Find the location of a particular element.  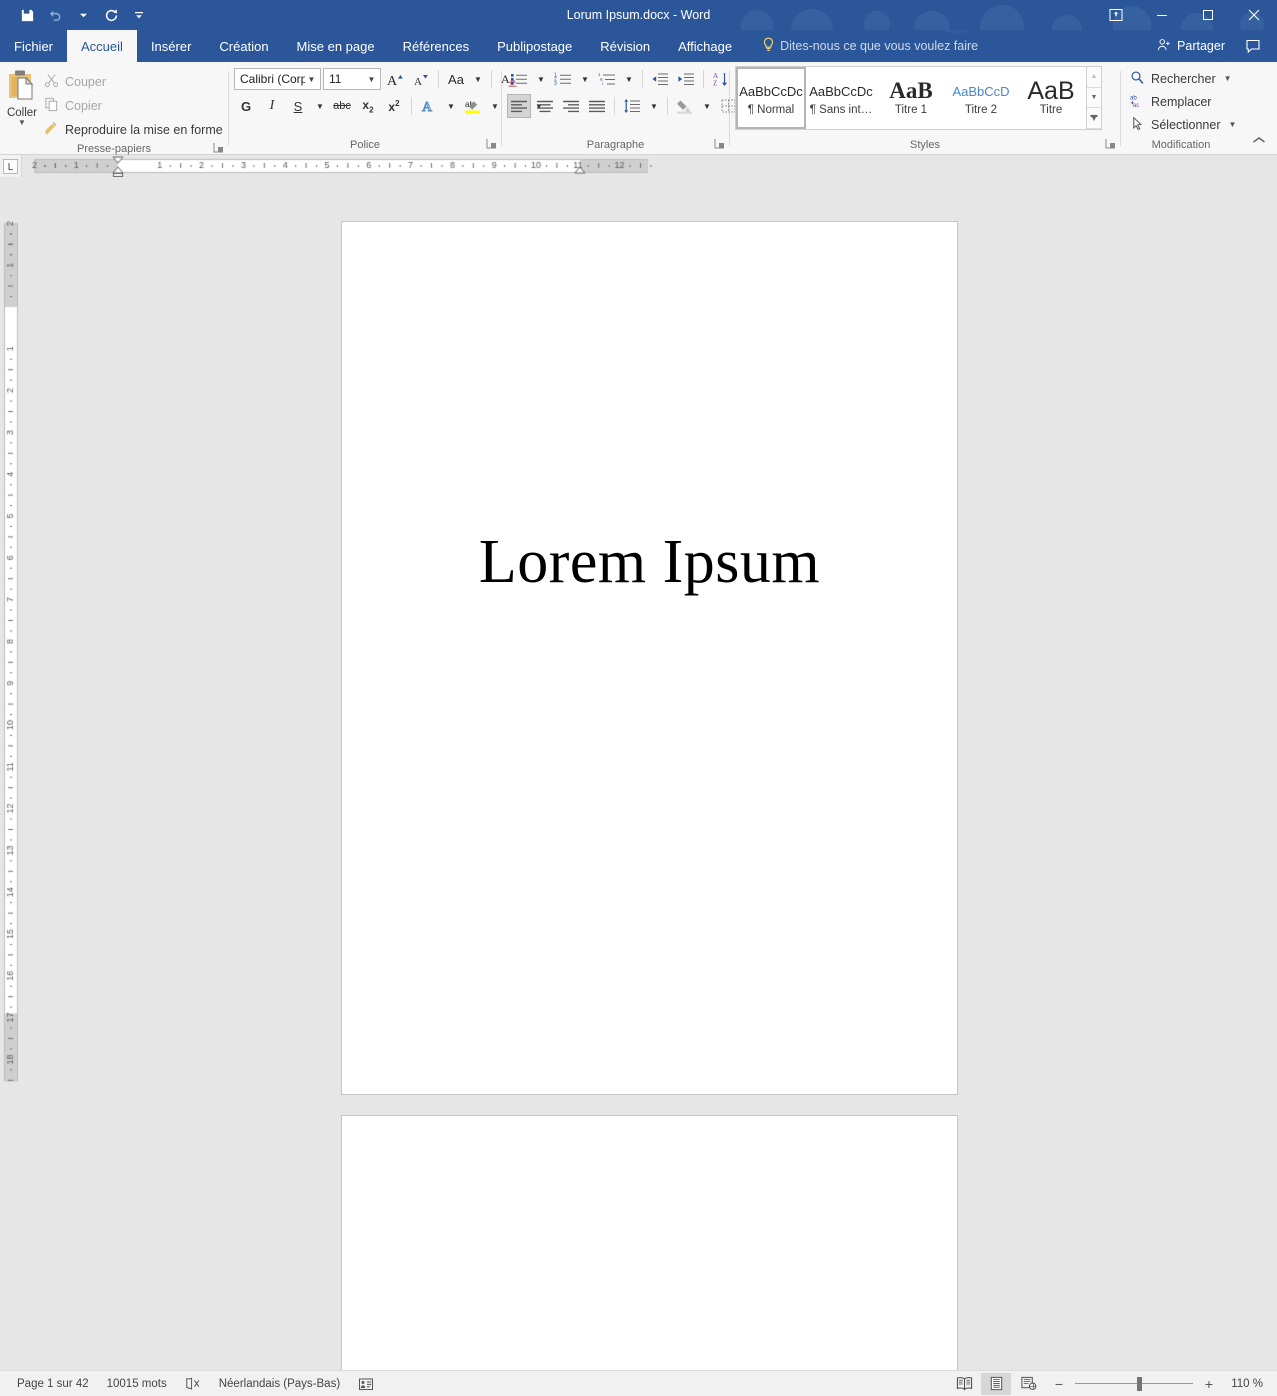

highlight-dropdown-icon: ▼ is located at coordinates (495, 106).